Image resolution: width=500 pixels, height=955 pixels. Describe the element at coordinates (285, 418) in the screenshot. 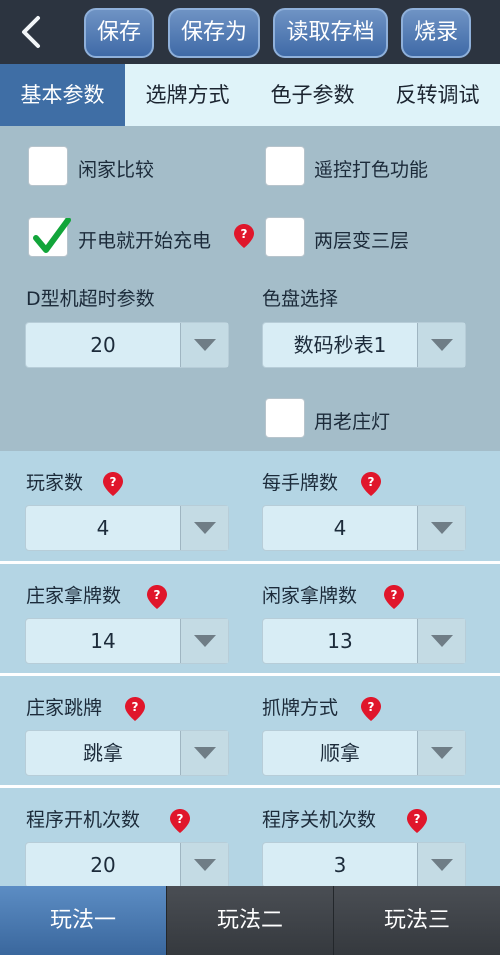

I see `old-dealer-light-checkbox` at that location.